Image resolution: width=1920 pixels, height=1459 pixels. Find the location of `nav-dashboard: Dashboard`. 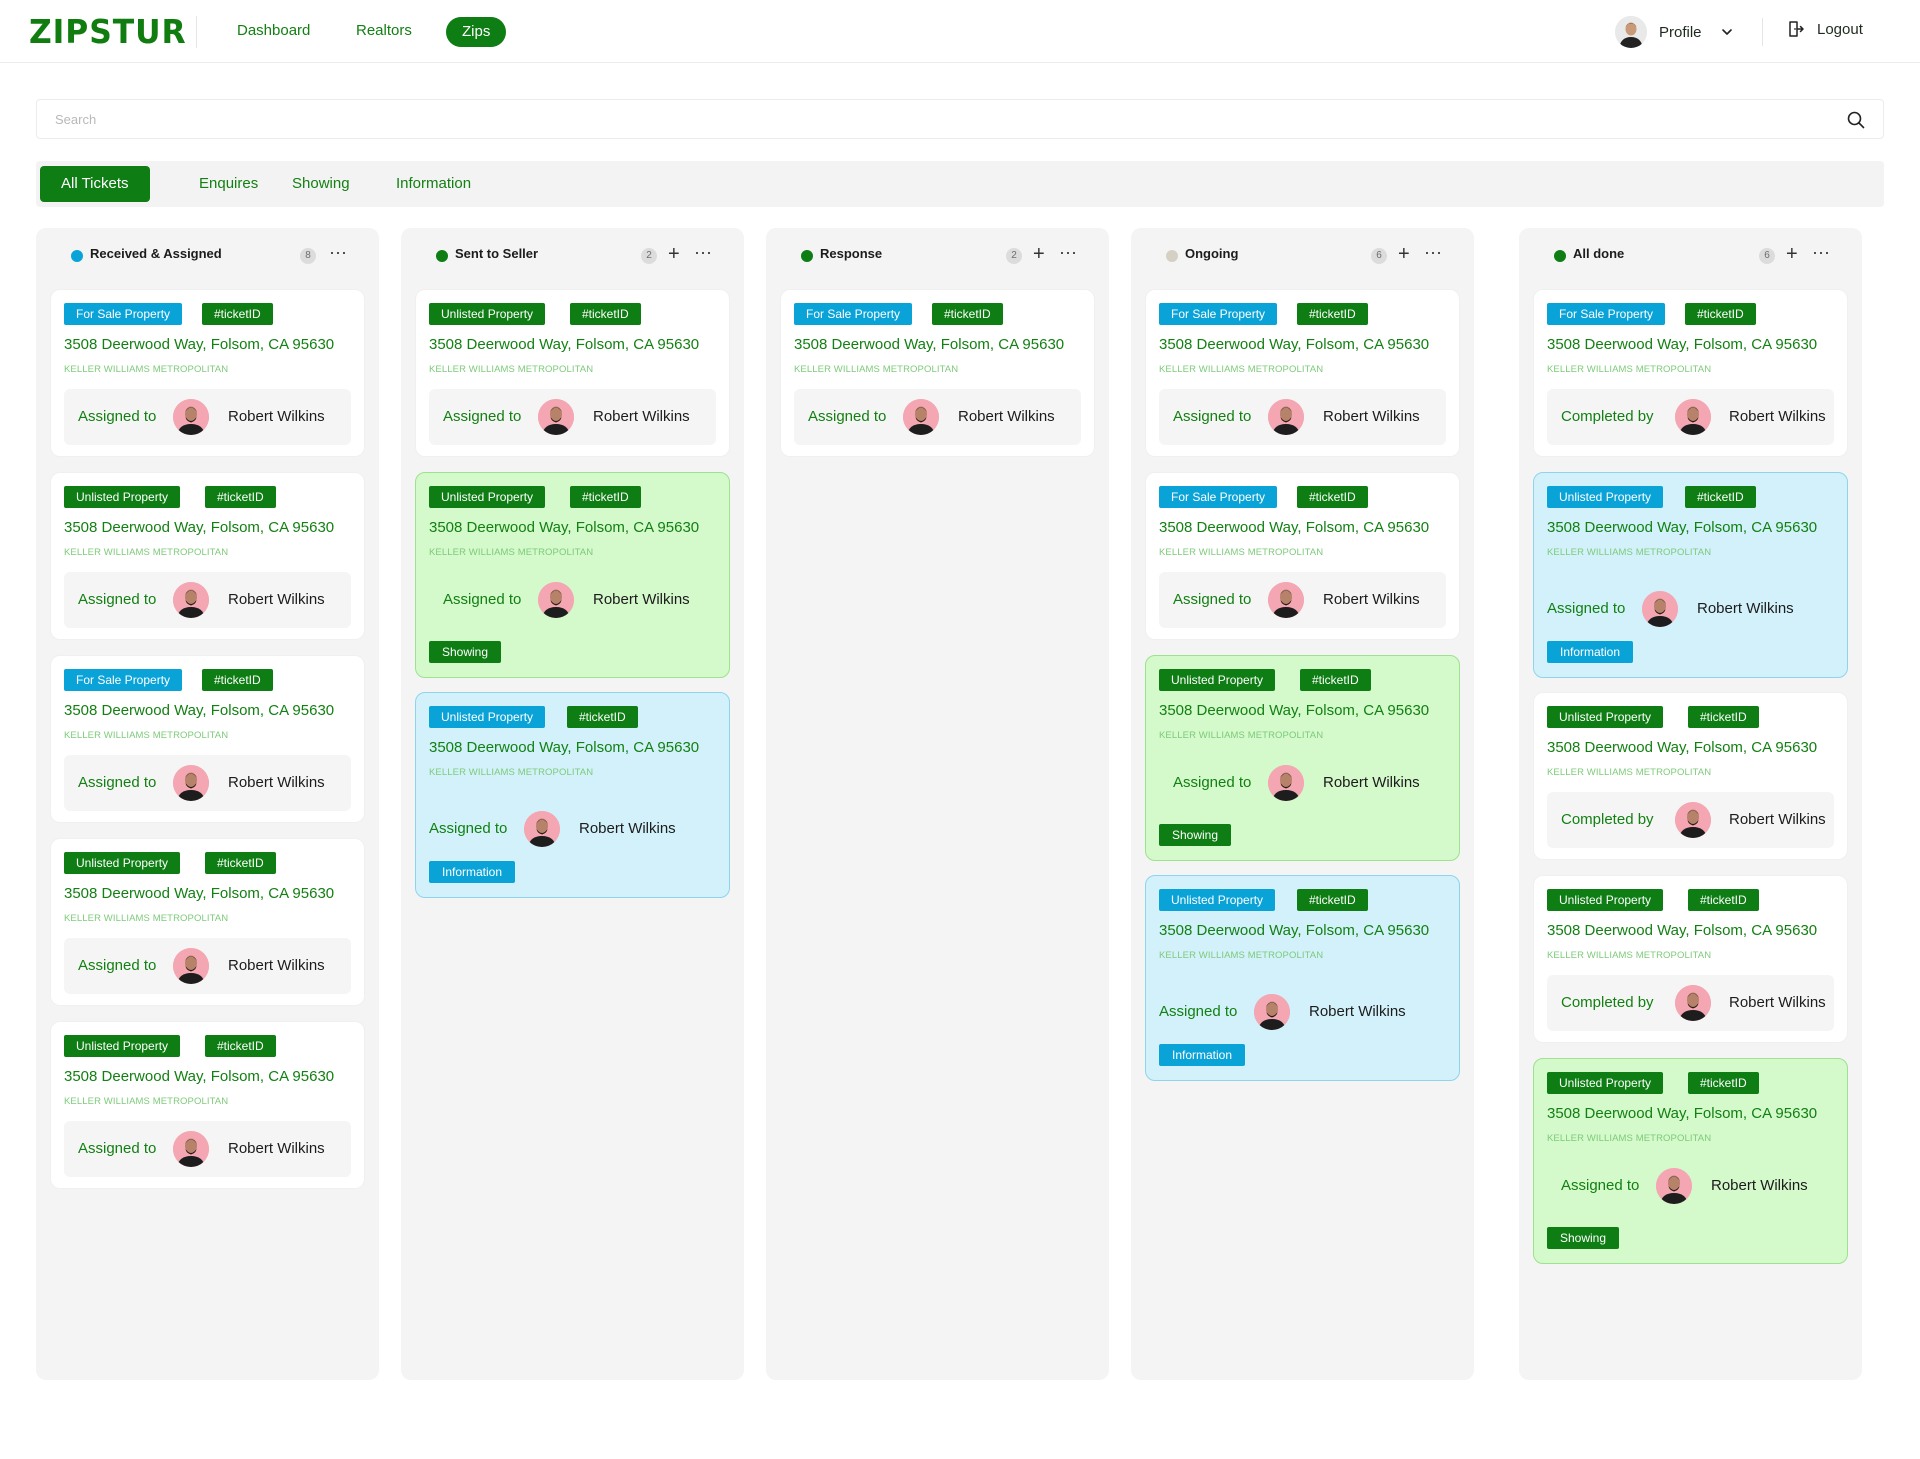

nav-dashboard: Dashboard is located at coordinates (273, 30).